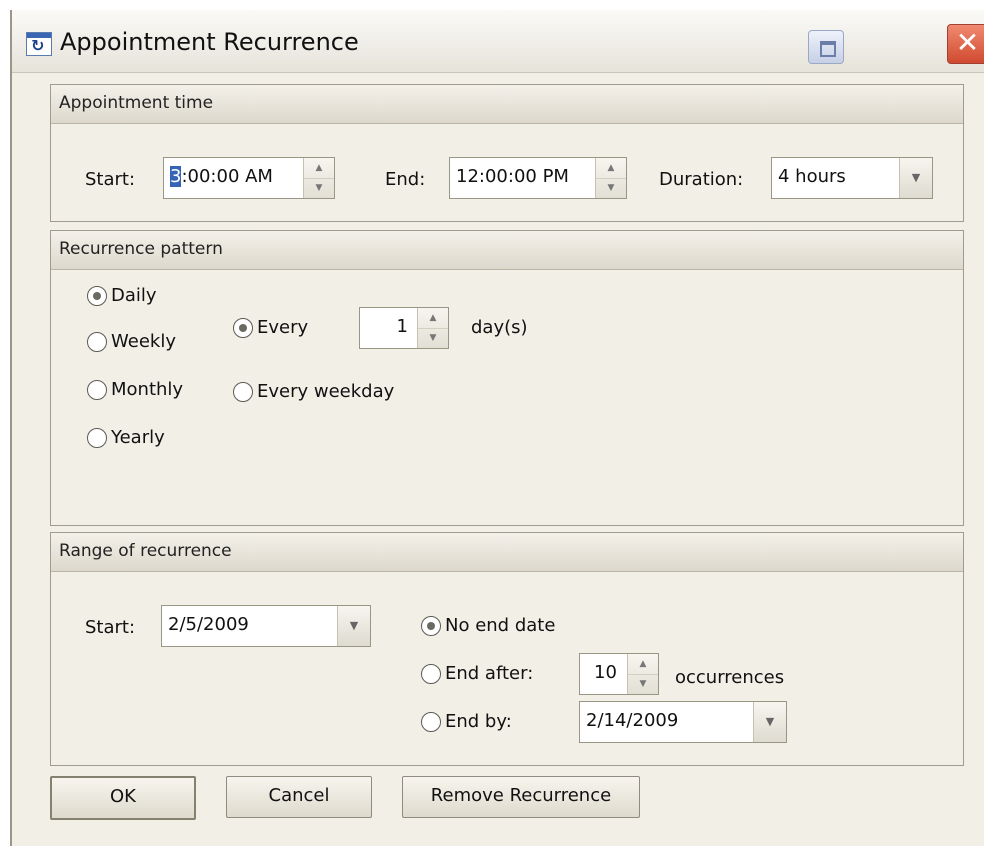 The image size is (984, 846). Describe the element at coordinates (478, 721) in the screenshot. I see `end-by-label: End by:` at that location.